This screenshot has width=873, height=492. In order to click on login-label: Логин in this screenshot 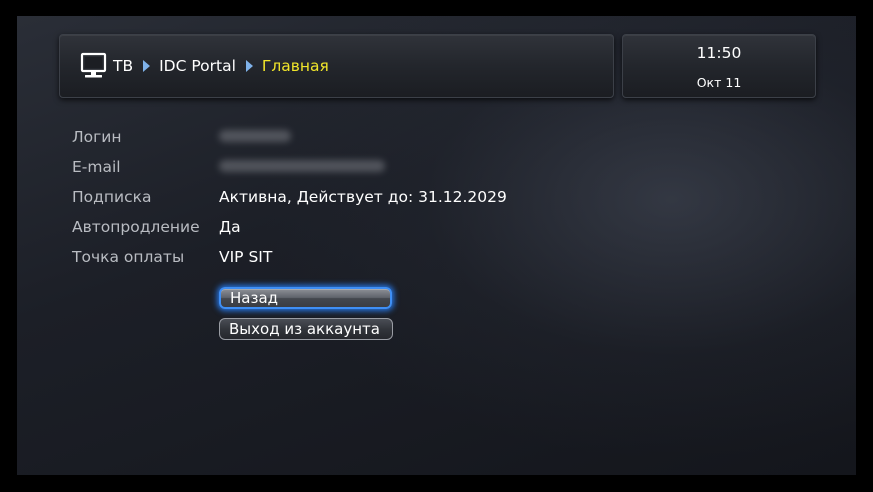, I will do `click(97, 137)`.